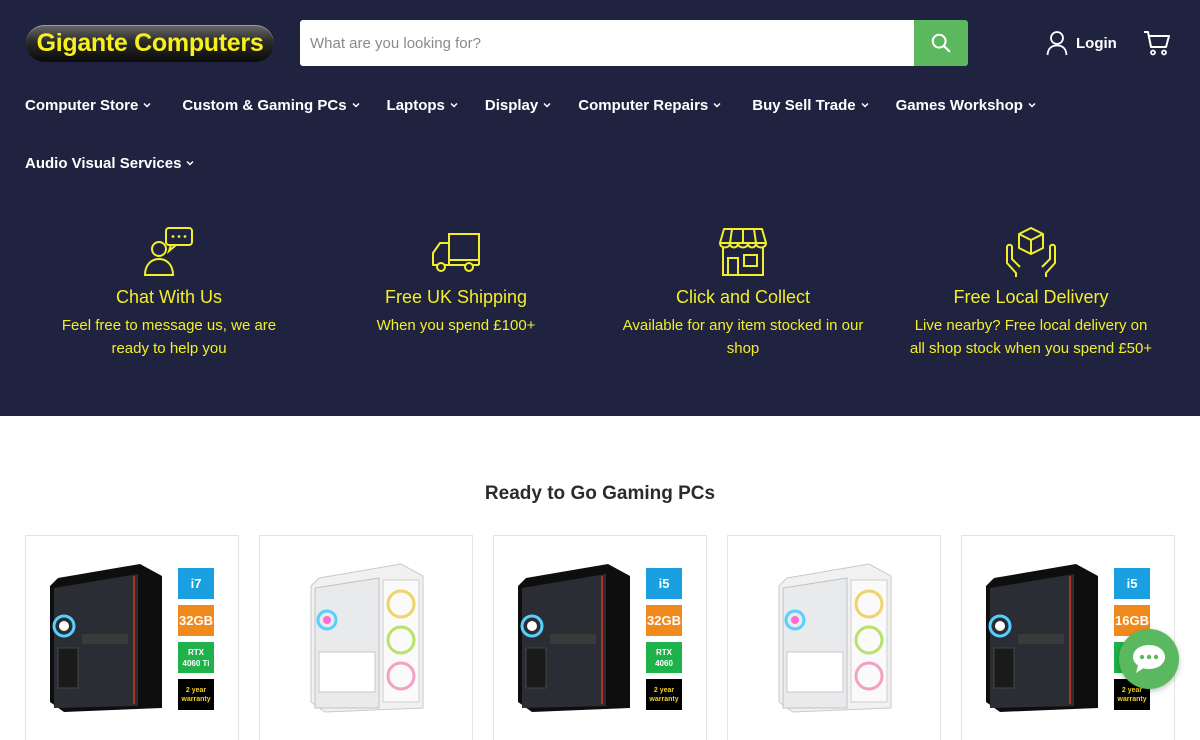  I want to click on product-card: i7 32GB RTX 4060 Ti 2 year warranty, so click(132, 637).